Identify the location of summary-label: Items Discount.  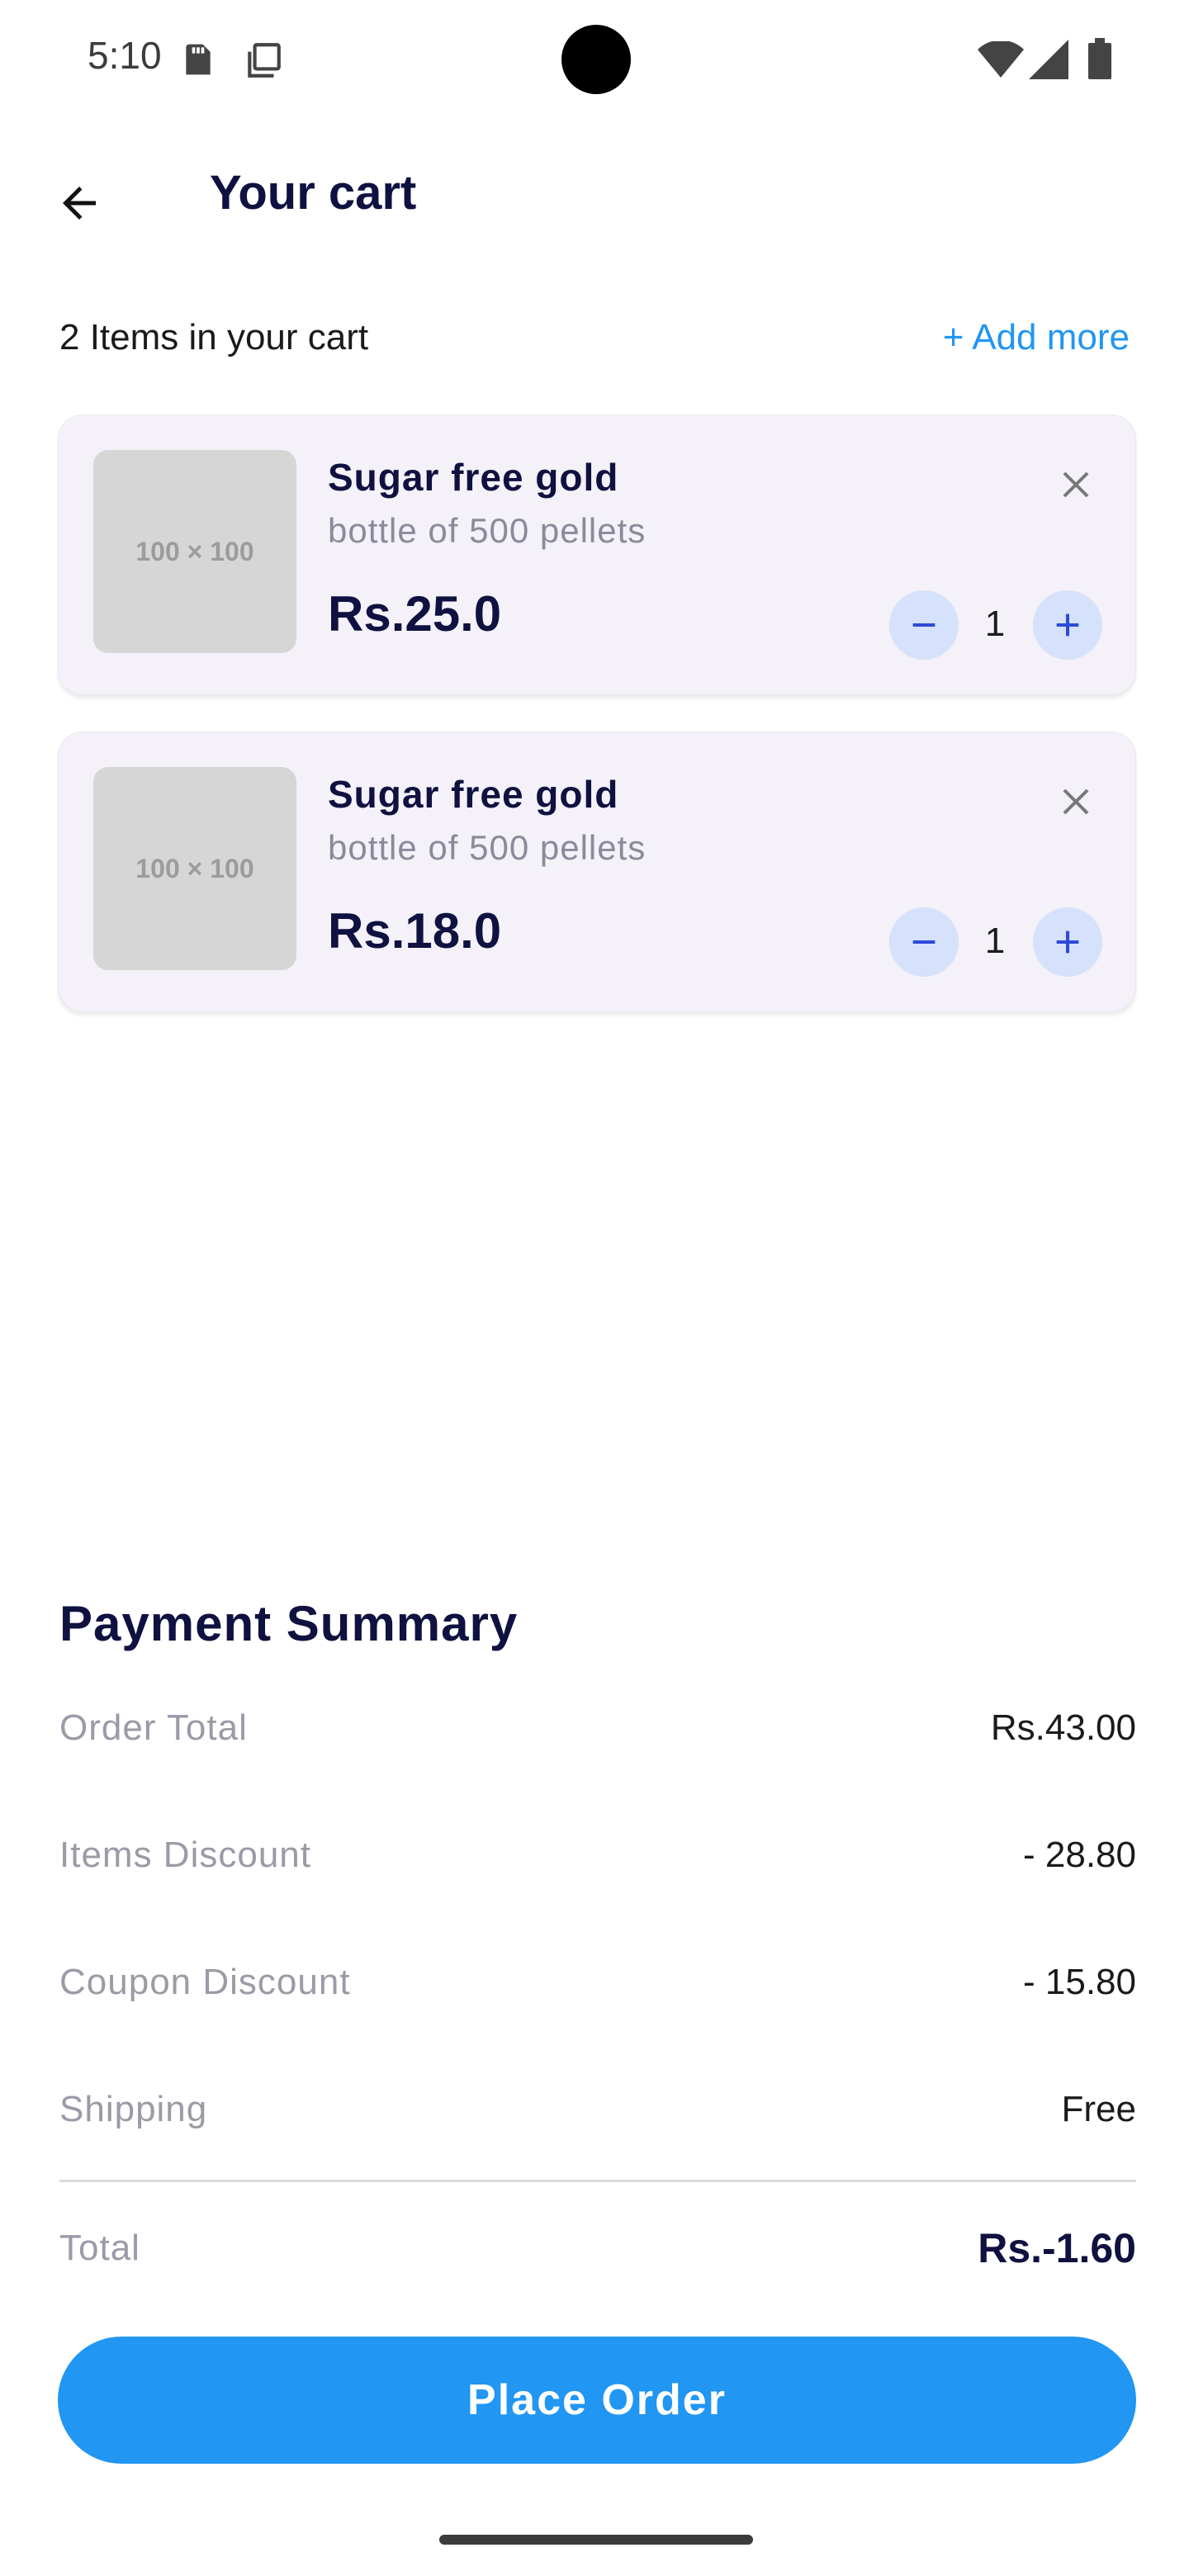
(185, 1855).